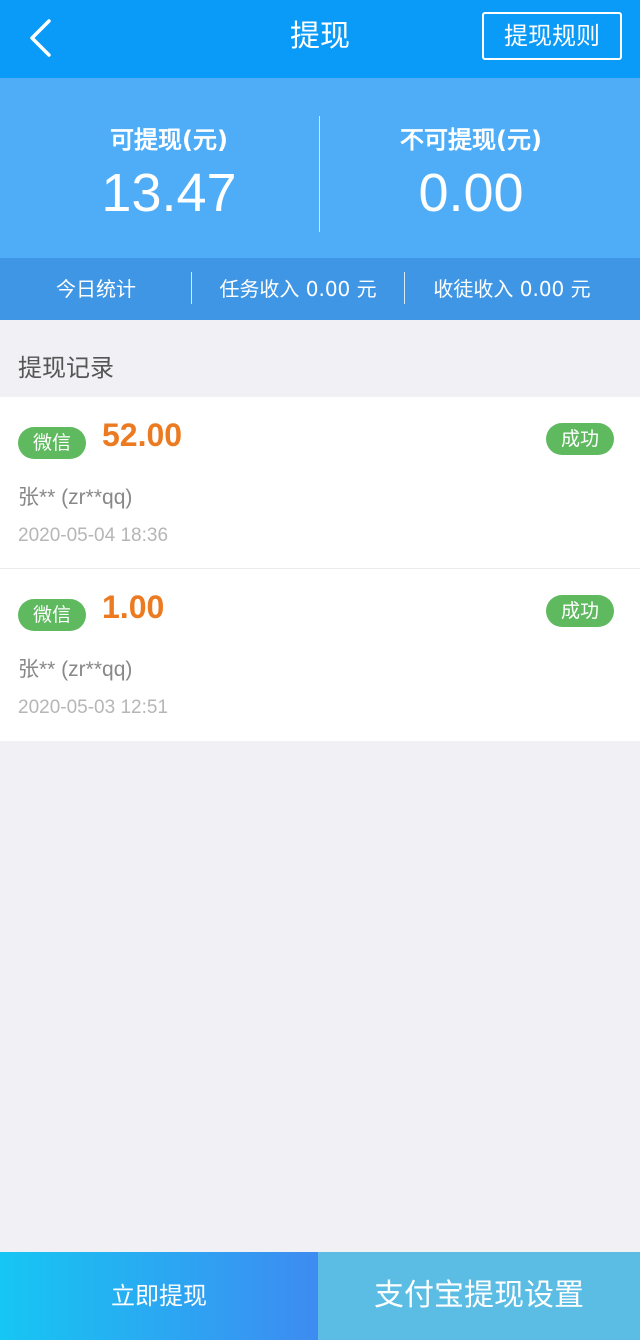 The image size is (640, 1340). I want to click on unavailable-value: 0.00, so click(471, 193).